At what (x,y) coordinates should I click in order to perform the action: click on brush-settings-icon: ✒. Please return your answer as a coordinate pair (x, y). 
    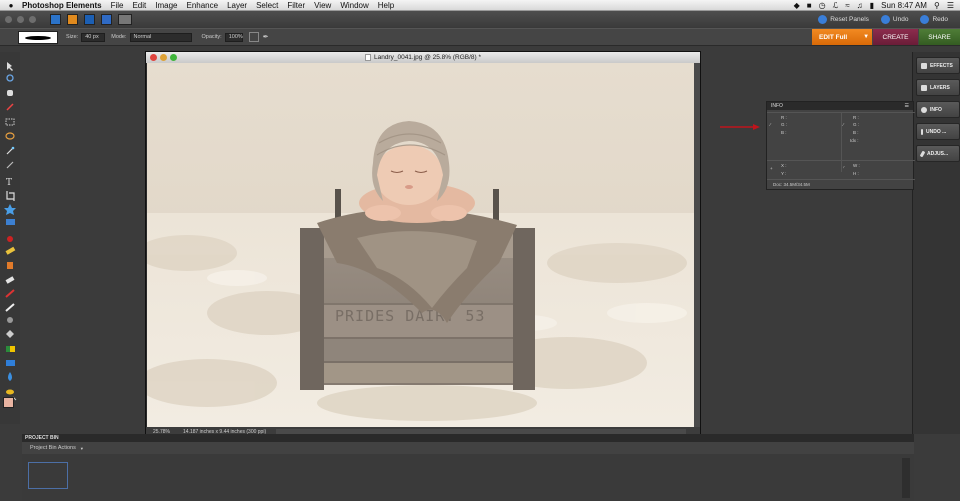
    Looking at the image, I should click on (266, 37).